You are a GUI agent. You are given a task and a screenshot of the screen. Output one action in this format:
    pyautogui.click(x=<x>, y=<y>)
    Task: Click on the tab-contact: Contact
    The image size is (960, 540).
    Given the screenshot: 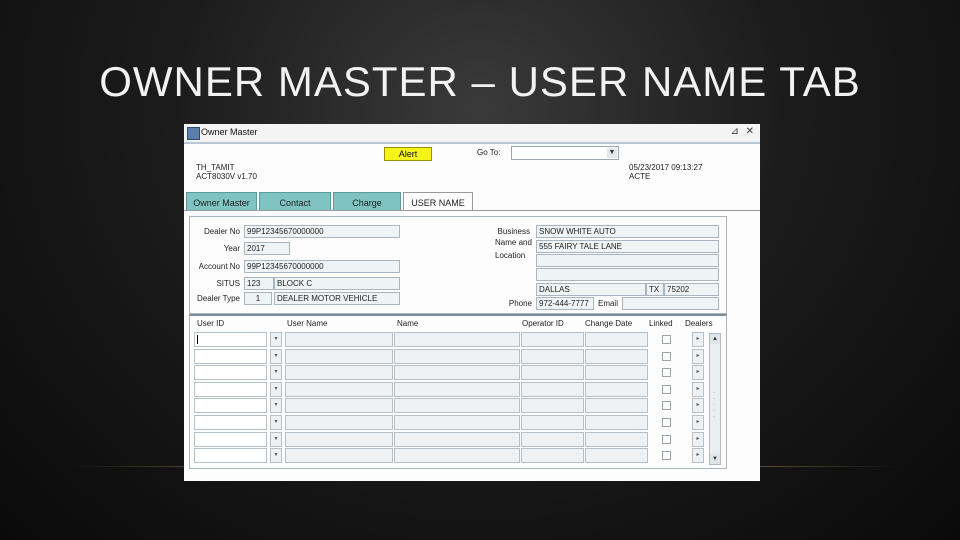 What is the action you would take?
    pyautogui.click(x=295, y=201)
    